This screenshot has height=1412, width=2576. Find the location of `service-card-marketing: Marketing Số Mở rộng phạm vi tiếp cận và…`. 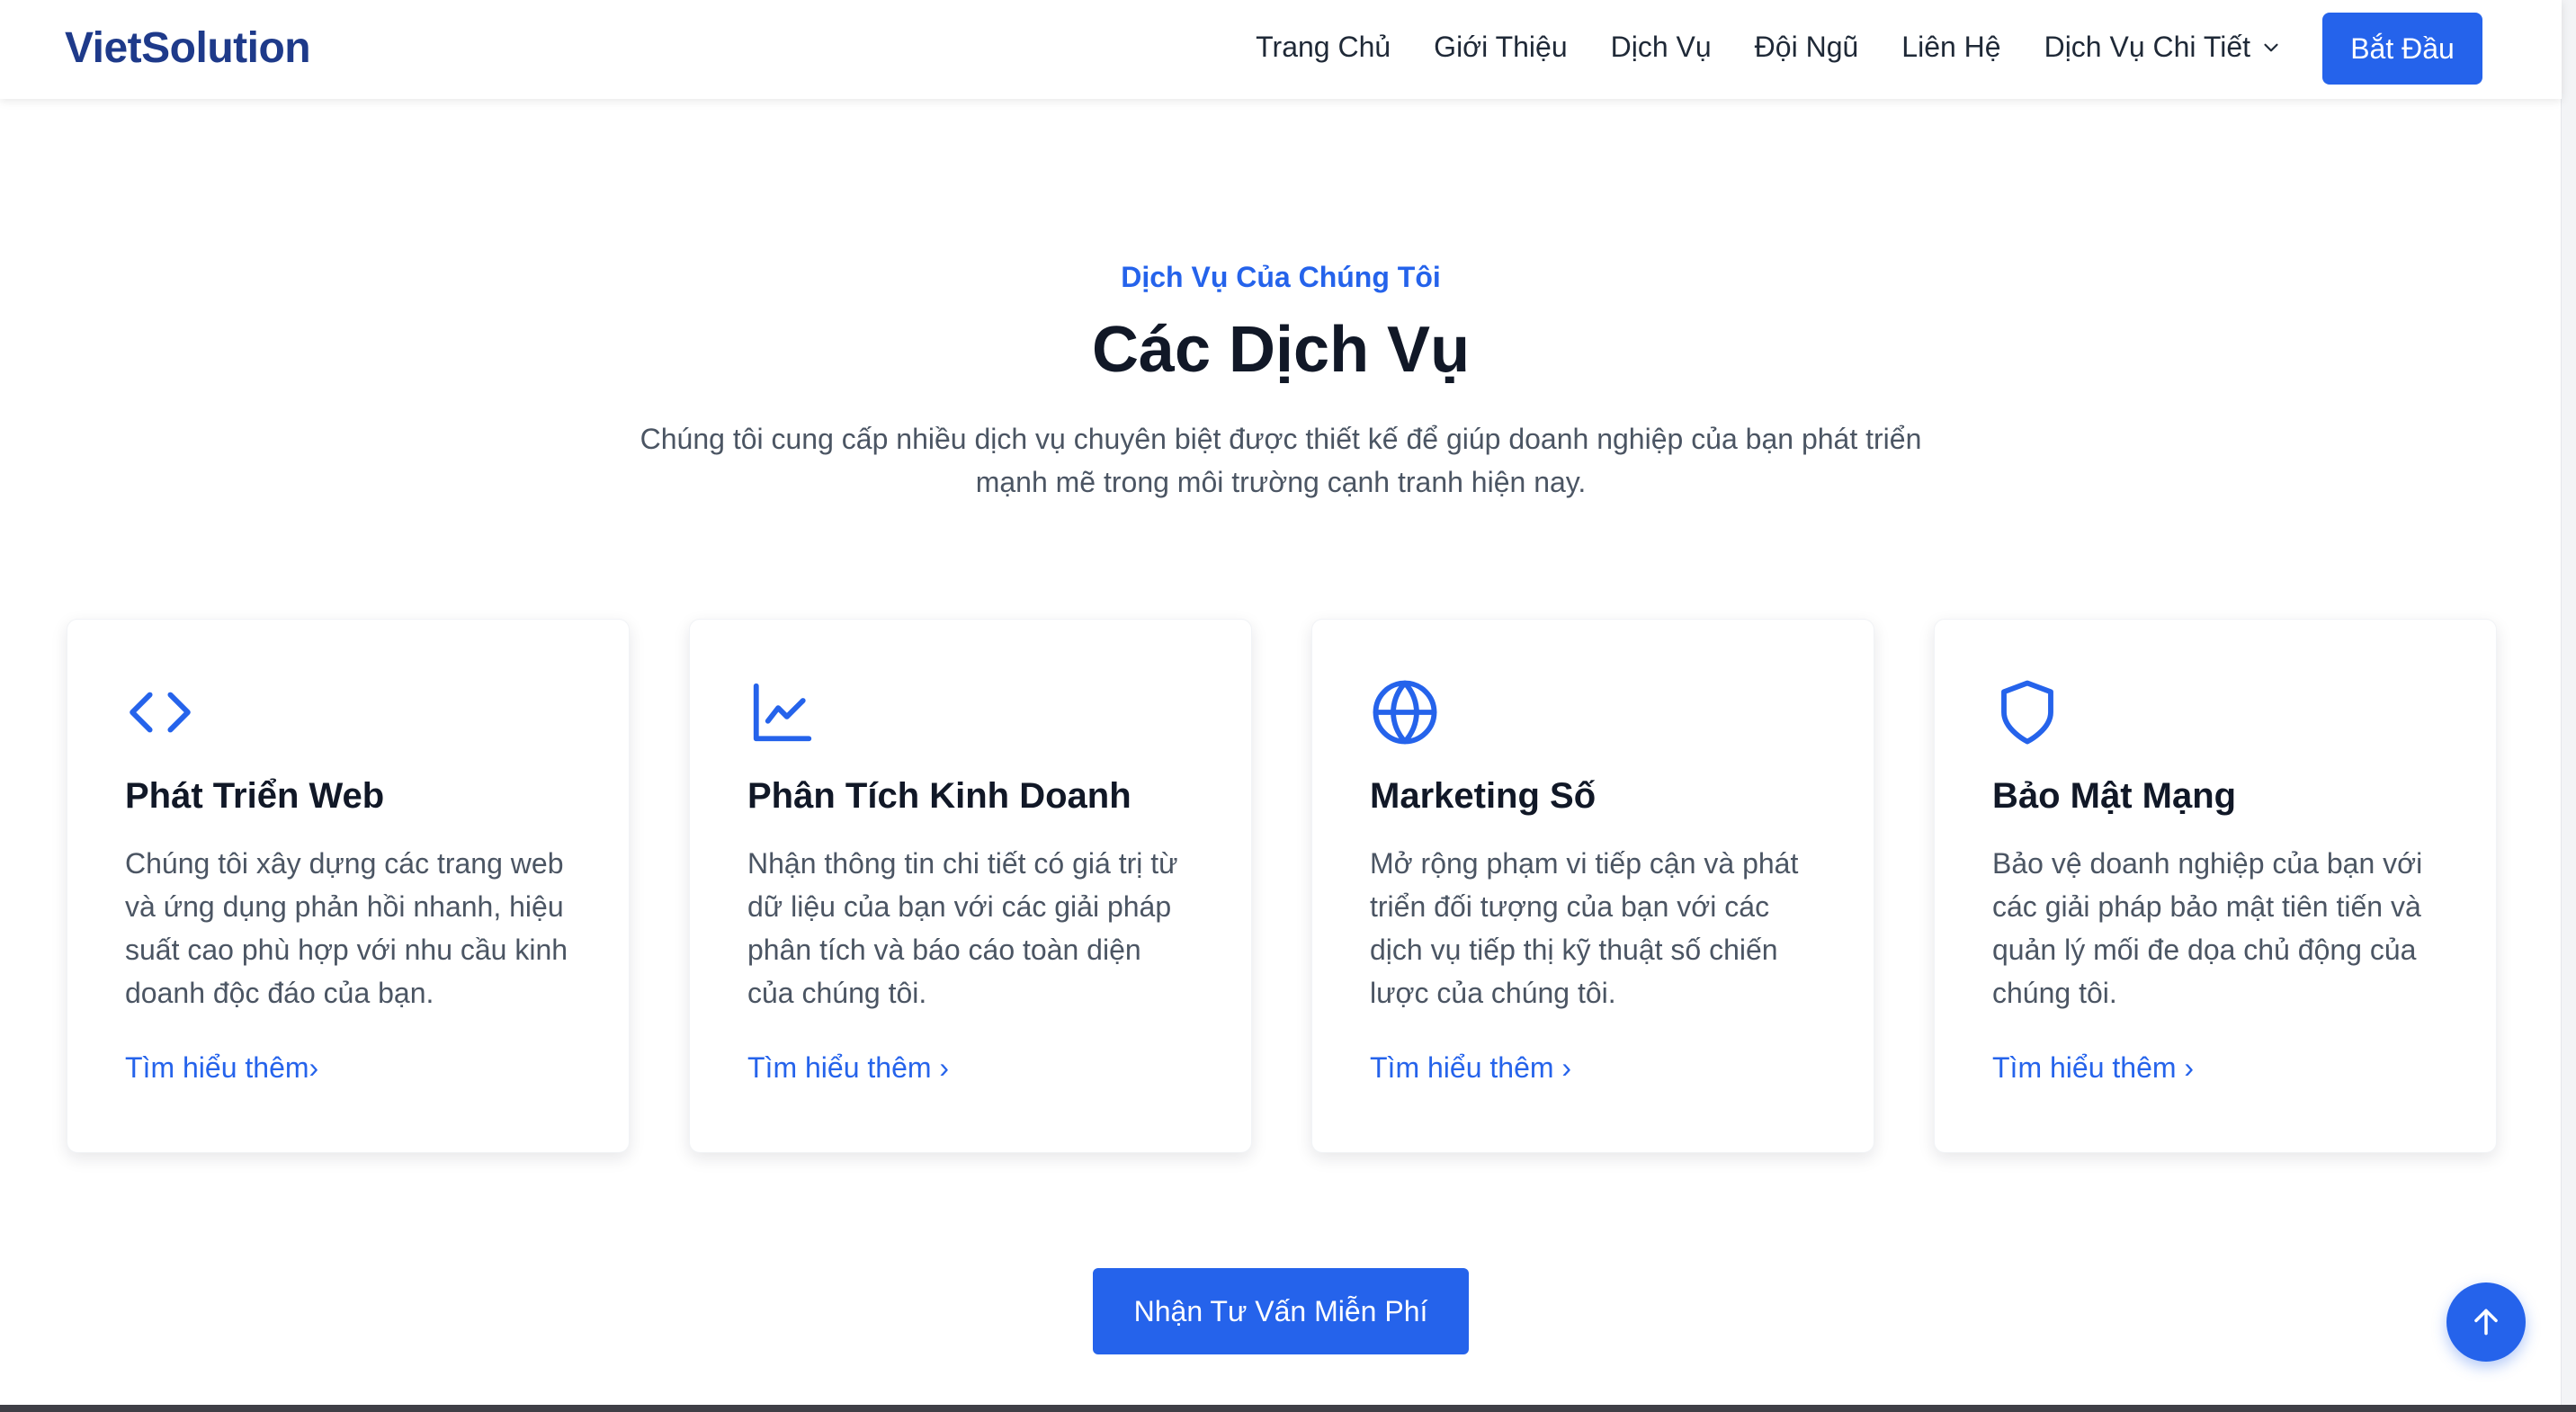

service-card-marketing: Marketing Số Mở rộng phạm vi tiếp cận và… is located at coordinates (1592, 886).